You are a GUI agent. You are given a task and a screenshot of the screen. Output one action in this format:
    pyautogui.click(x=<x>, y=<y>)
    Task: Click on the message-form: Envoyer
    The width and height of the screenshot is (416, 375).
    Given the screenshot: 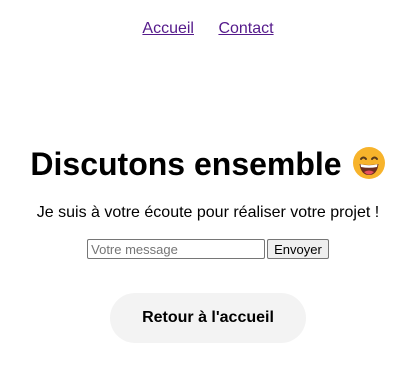 What is the action you would take?
    pyautogui.click(x=208, y=249)
    